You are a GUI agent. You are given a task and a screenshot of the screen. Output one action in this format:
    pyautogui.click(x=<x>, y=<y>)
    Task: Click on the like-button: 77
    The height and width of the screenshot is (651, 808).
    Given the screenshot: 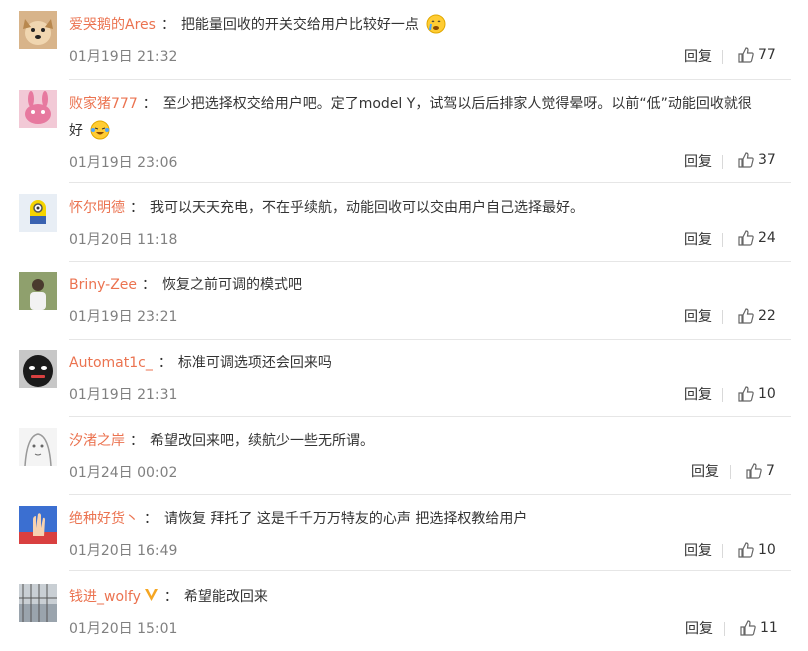 What is the action you would take?
    pyautogui.click(x=757, y=55)
    